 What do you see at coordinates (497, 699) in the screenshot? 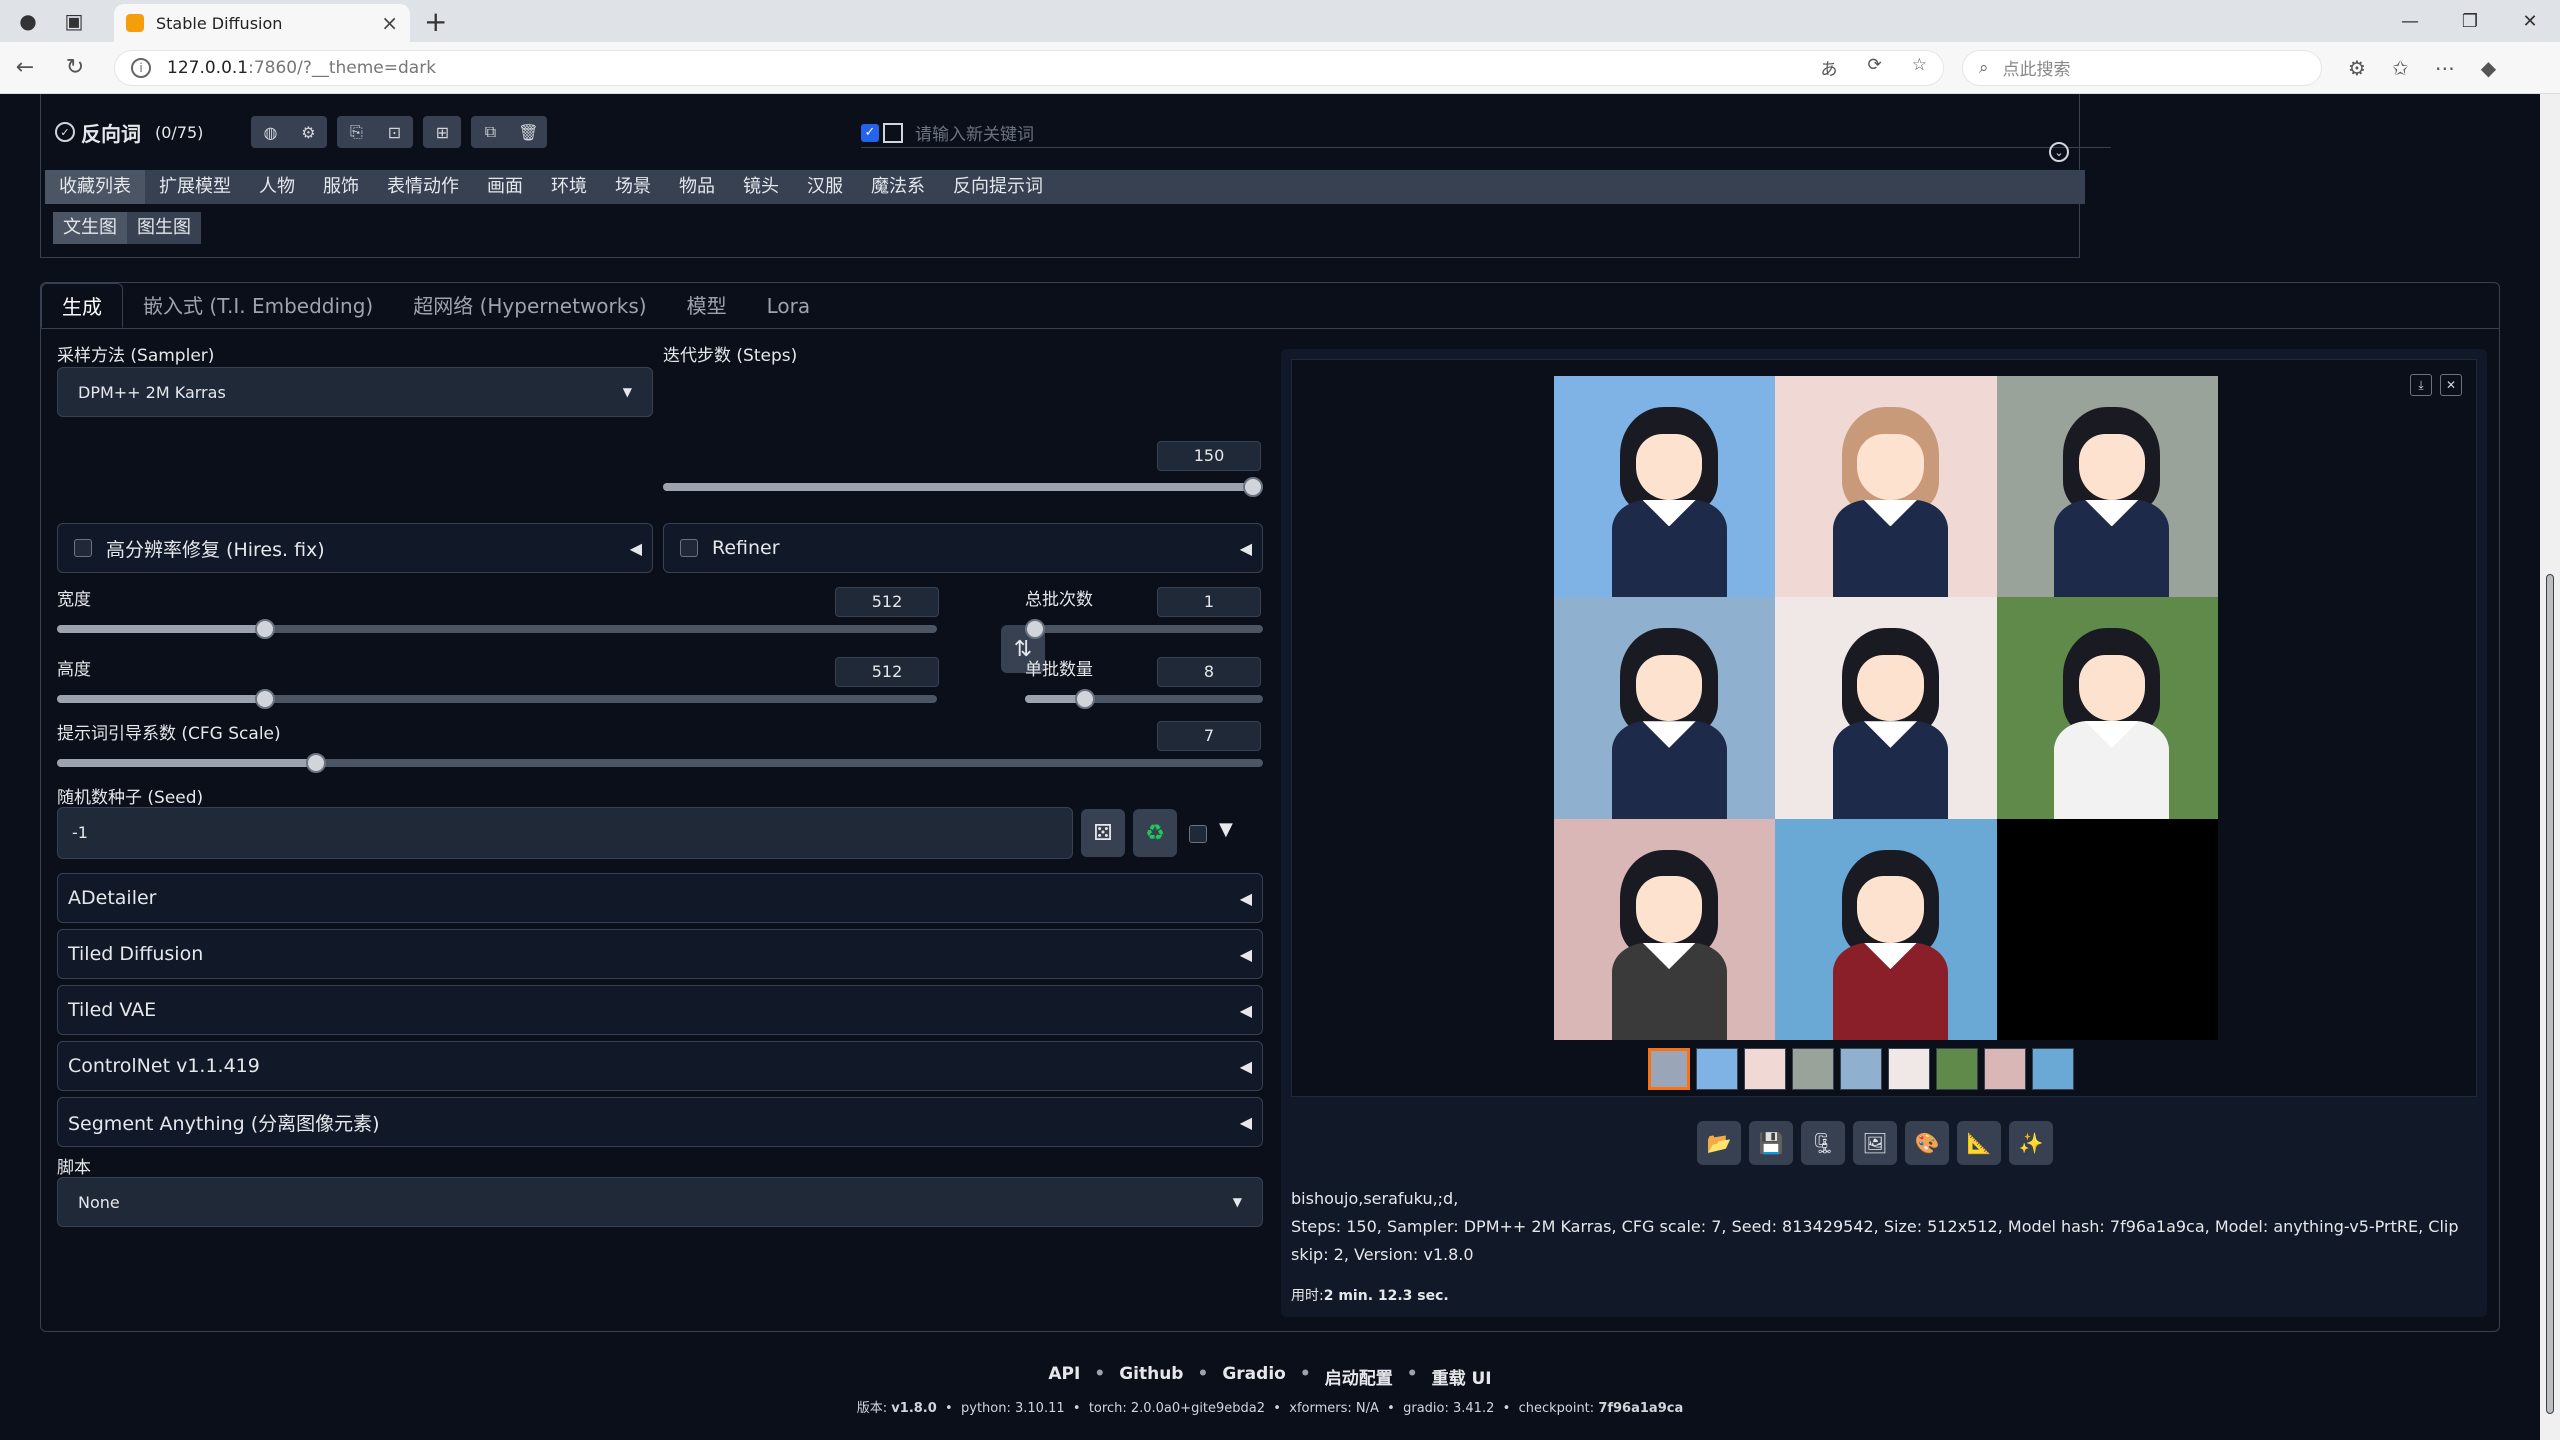
I see `height-slider` at bounding box center [497, 699].